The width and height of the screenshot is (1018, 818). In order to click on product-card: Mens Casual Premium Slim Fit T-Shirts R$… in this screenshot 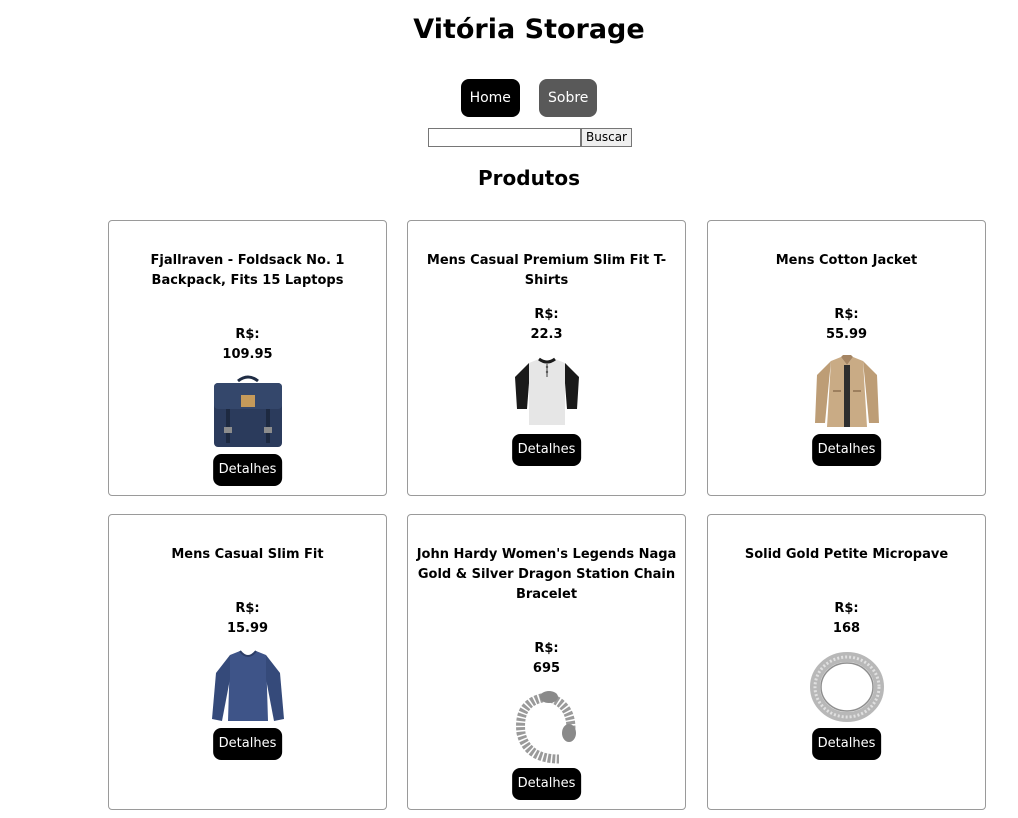, I will do `click(546, 358)`.